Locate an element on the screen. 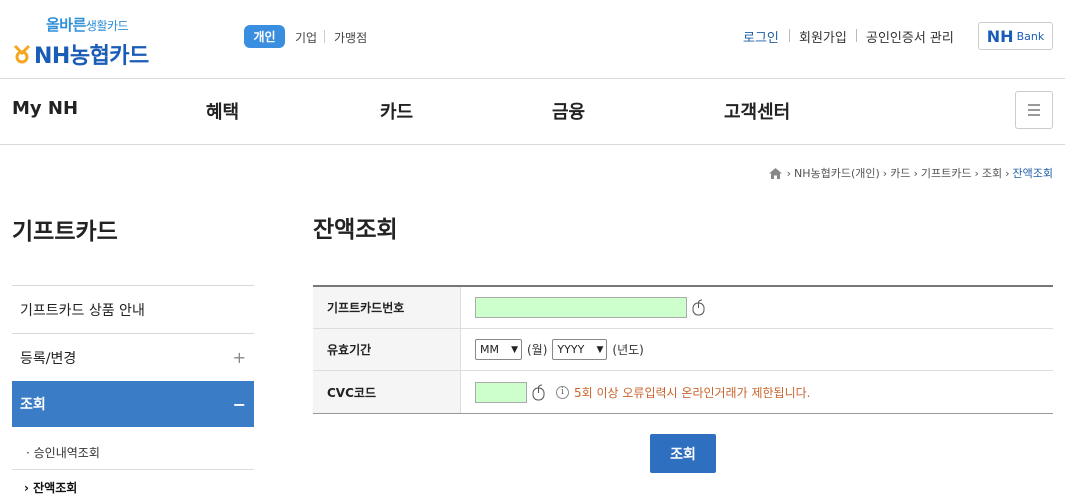  segment-divider is located at coordinates (324, 36).